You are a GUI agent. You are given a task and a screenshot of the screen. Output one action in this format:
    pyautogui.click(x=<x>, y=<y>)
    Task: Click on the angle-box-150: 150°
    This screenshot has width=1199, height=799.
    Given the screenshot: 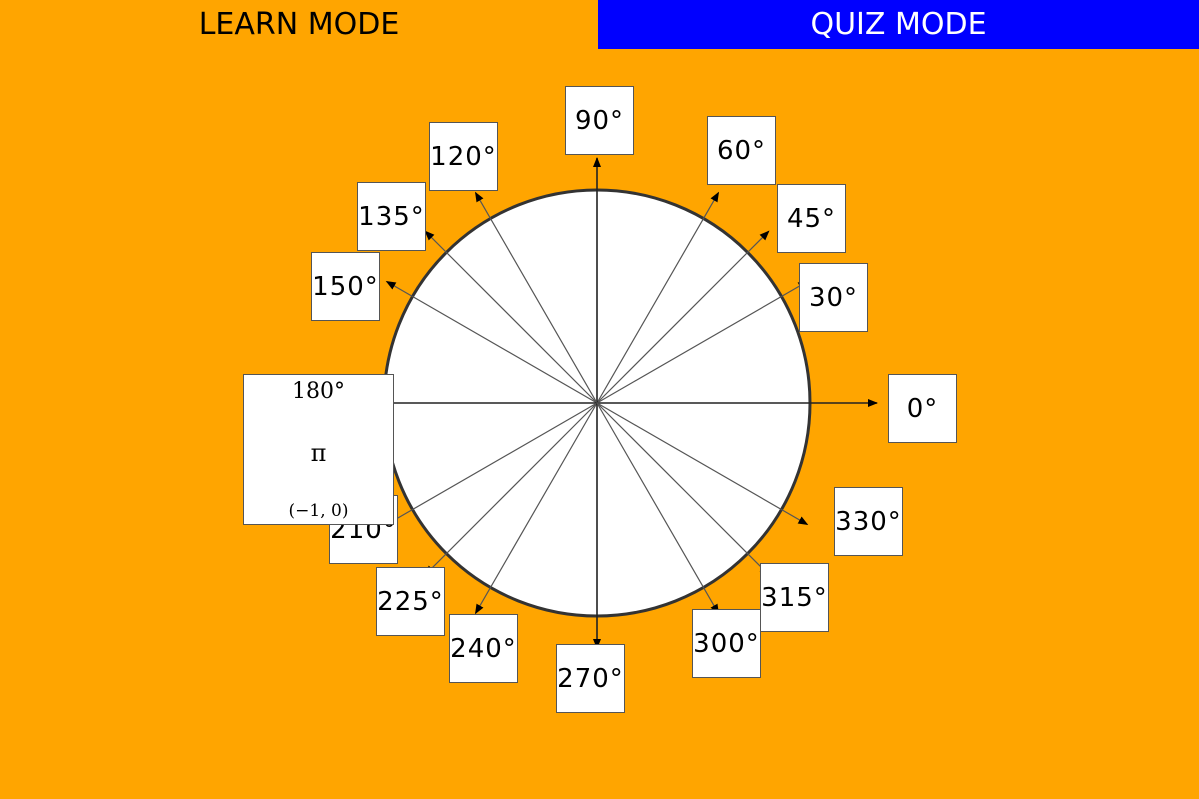 What is the action you would take?
    pyautogui.click(x=345, y=286)
    